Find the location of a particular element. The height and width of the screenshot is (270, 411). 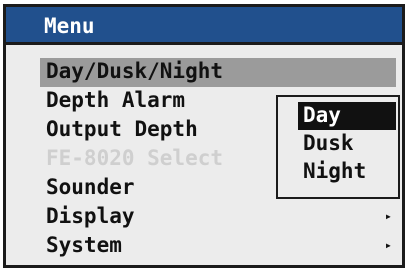

menu-item-display: Display ▸ is located at coordinates (218, 217).